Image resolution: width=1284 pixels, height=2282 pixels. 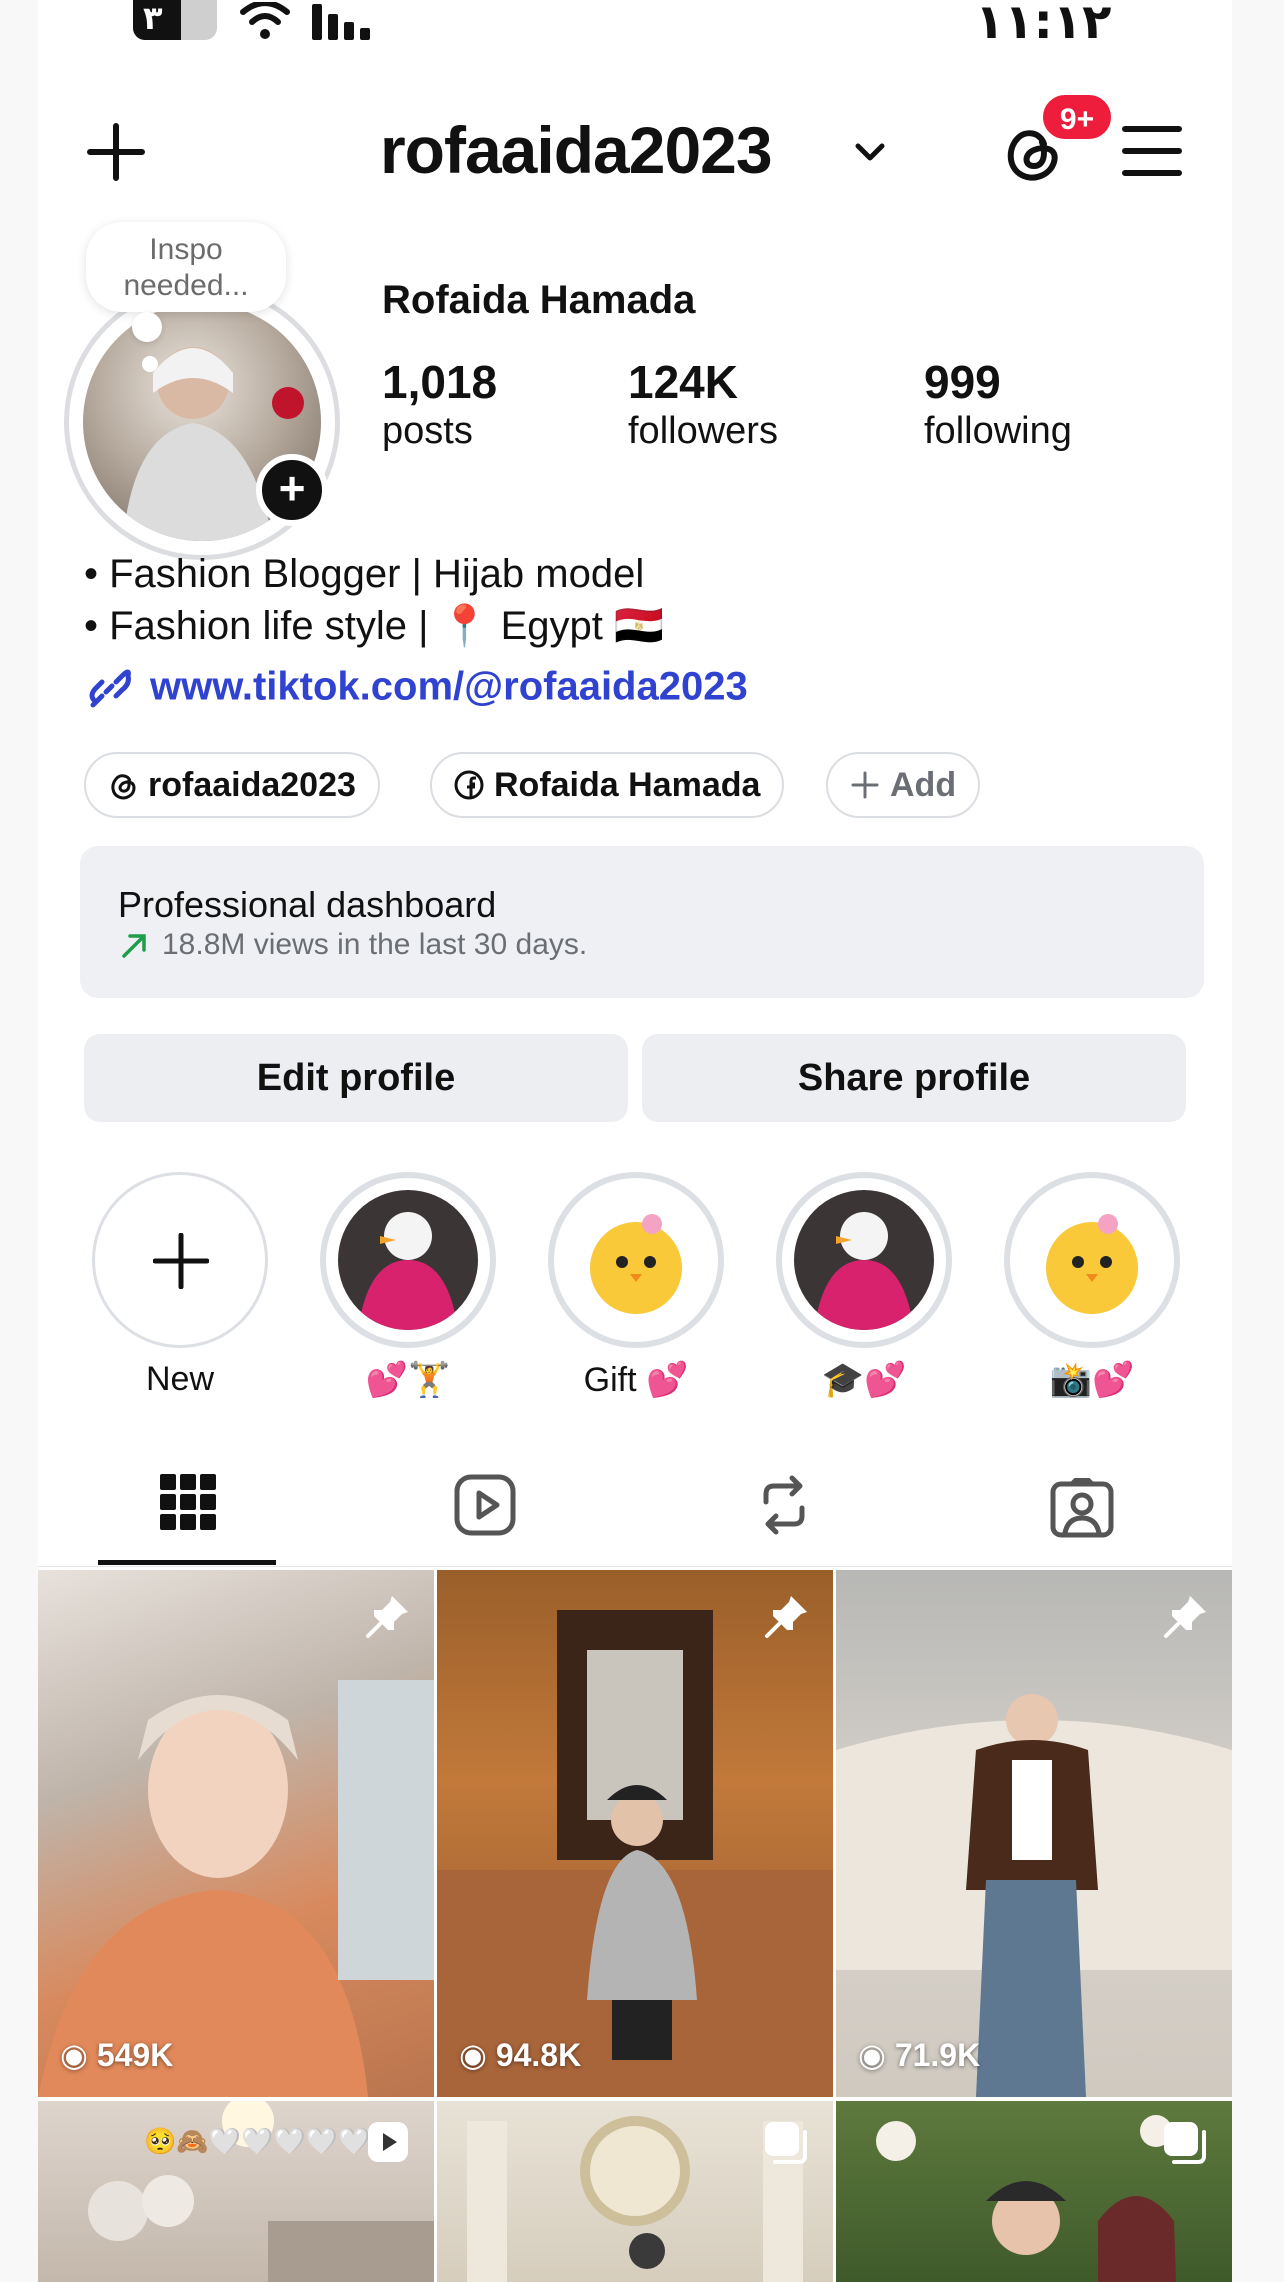 I want to click on followers-label: followers, so click(x=703, y=431).